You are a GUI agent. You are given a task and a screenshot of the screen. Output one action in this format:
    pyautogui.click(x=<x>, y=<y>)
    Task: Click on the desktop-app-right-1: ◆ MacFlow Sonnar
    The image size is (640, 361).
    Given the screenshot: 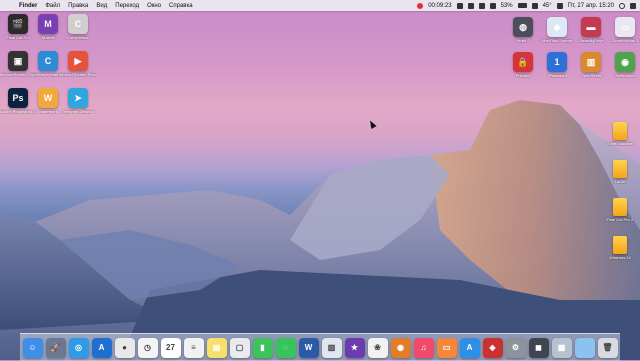 What is the action you would take?
    pyautogui.click(x=557, y=30)
    